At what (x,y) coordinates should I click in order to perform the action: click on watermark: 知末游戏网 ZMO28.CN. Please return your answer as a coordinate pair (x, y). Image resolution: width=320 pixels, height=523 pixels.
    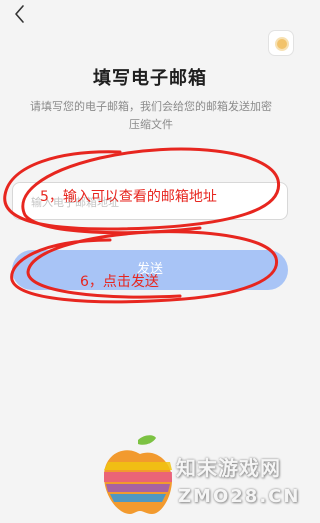
    Looking at the image, I should click on (197, 477).